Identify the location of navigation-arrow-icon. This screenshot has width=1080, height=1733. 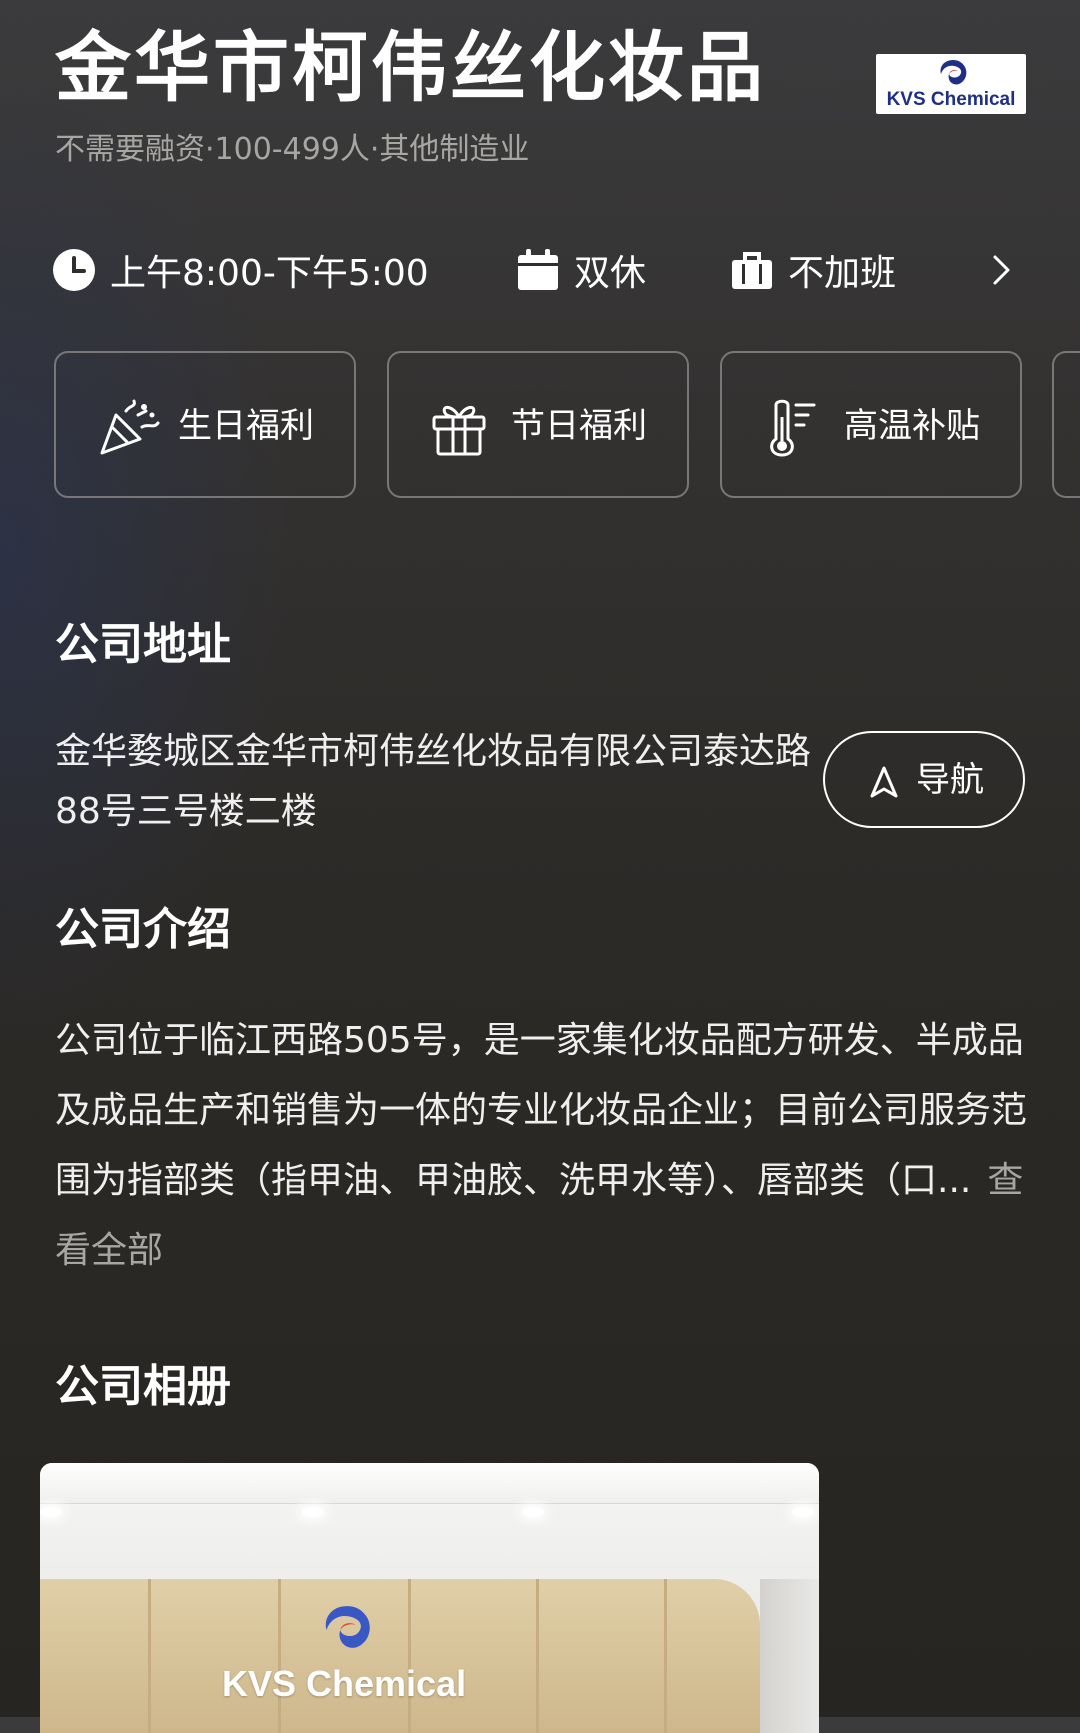
(884, 782).